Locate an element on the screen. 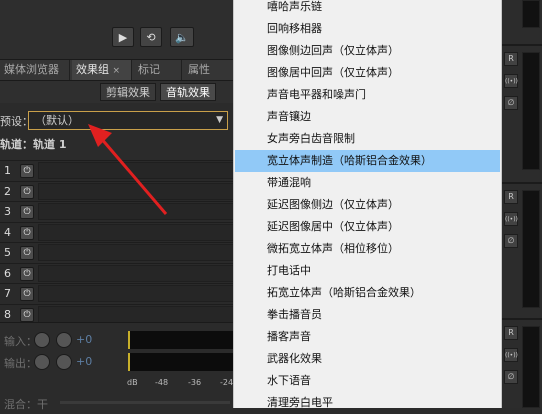  tab-markers: 标记 is located at coordinates (158, 70).